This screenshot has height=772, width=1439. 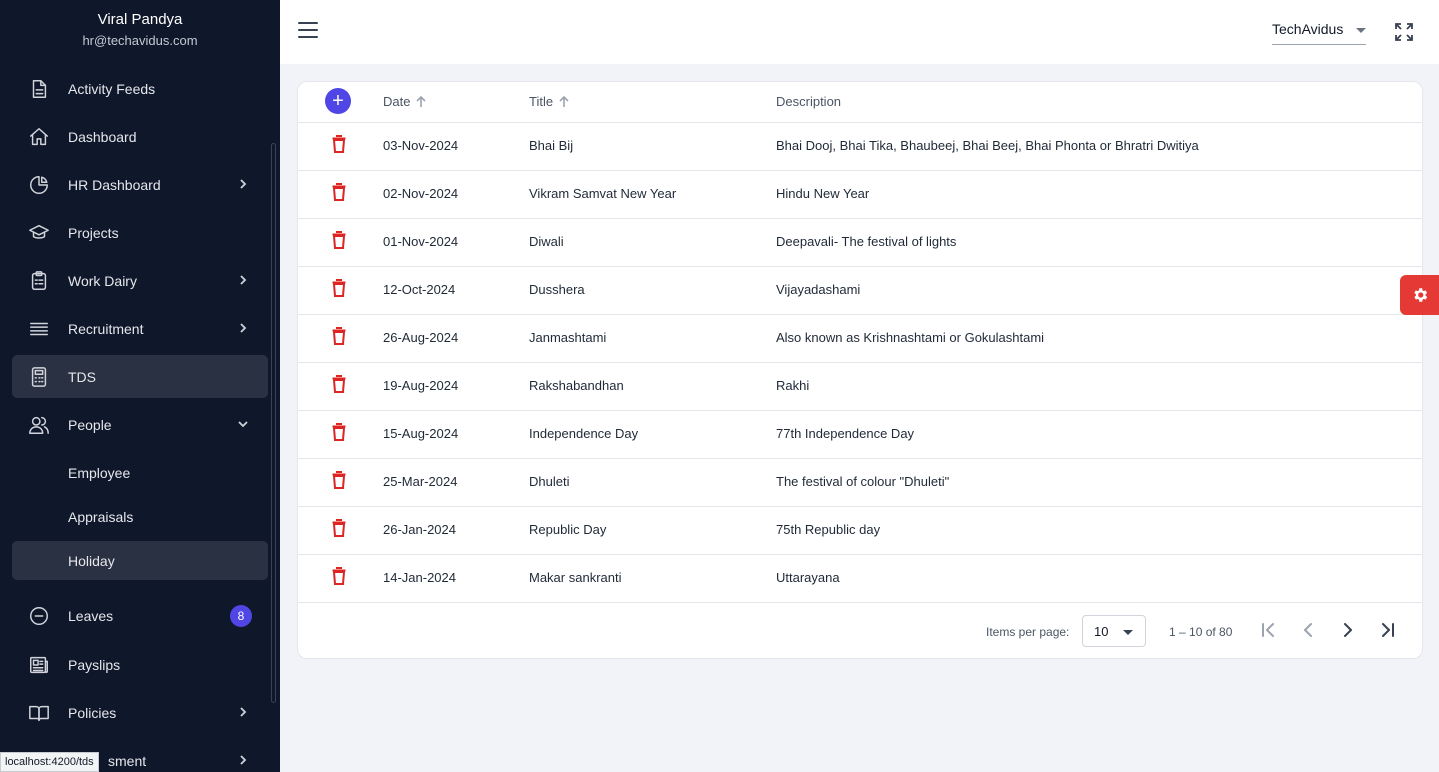 What do you see at coordinates (860, 579) in the screenshot?
I see `table-row: 14-Jan-2024 Makar sankranti Uttarayana` at bounding box center [860, 579].